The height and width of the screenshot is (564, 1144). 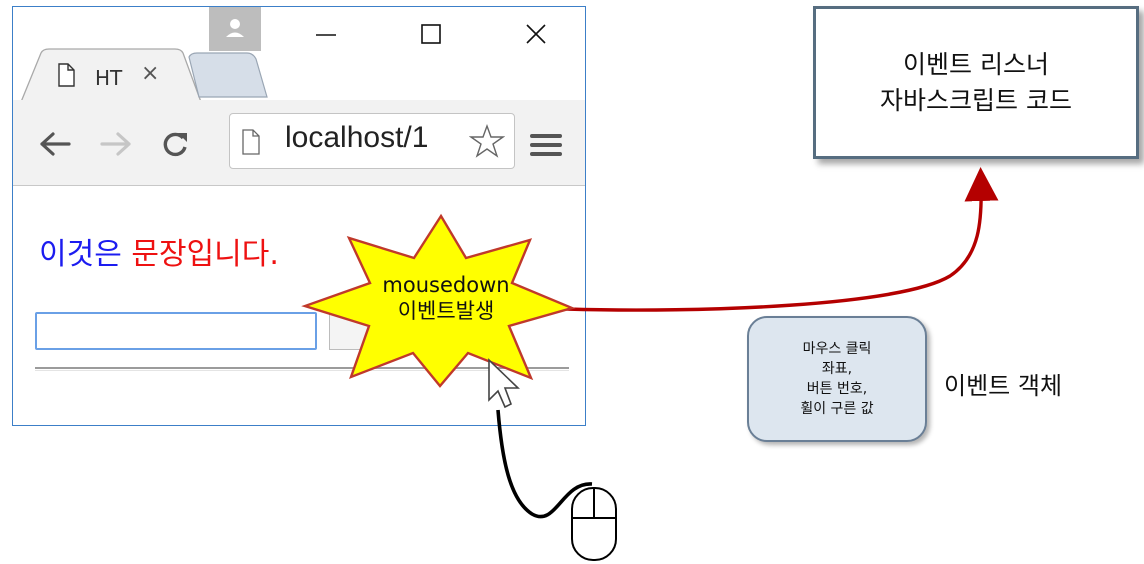 What do you see at coordinates (976, 82) in the screenshot?
I see `event-listener-box: 이벤트 리스너 자바스크립트 코드` at bounding box center [976, 82].